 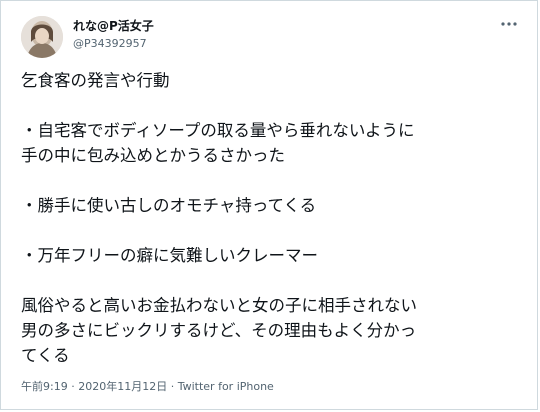 I want to click on tweet-date: 2020年11月12日, so click(x=122, y=386).